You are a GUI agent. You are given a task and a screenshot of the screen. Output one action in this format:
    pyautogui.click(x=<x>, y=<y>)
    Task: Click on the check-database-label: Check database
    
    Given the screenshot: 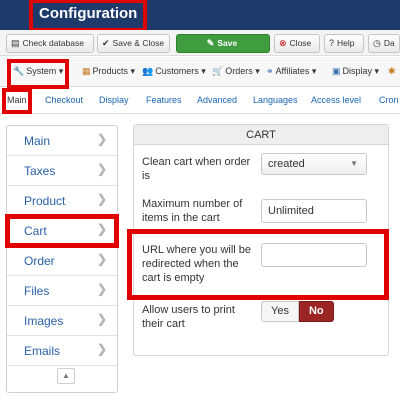 What is the action you would take?
    pyautogui.click(x=53, y=43)
    